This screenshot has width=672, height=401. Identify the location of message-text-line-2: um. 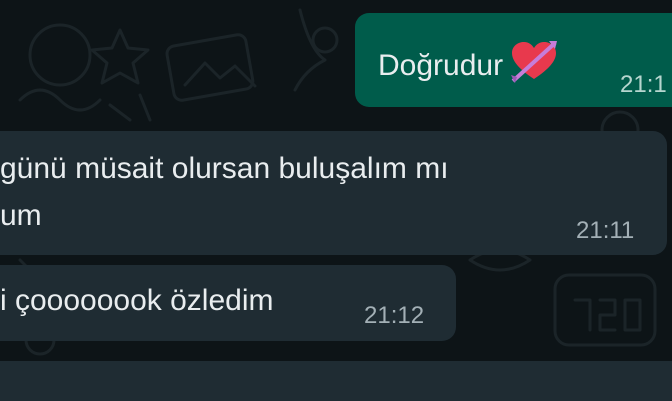
(21, 215).